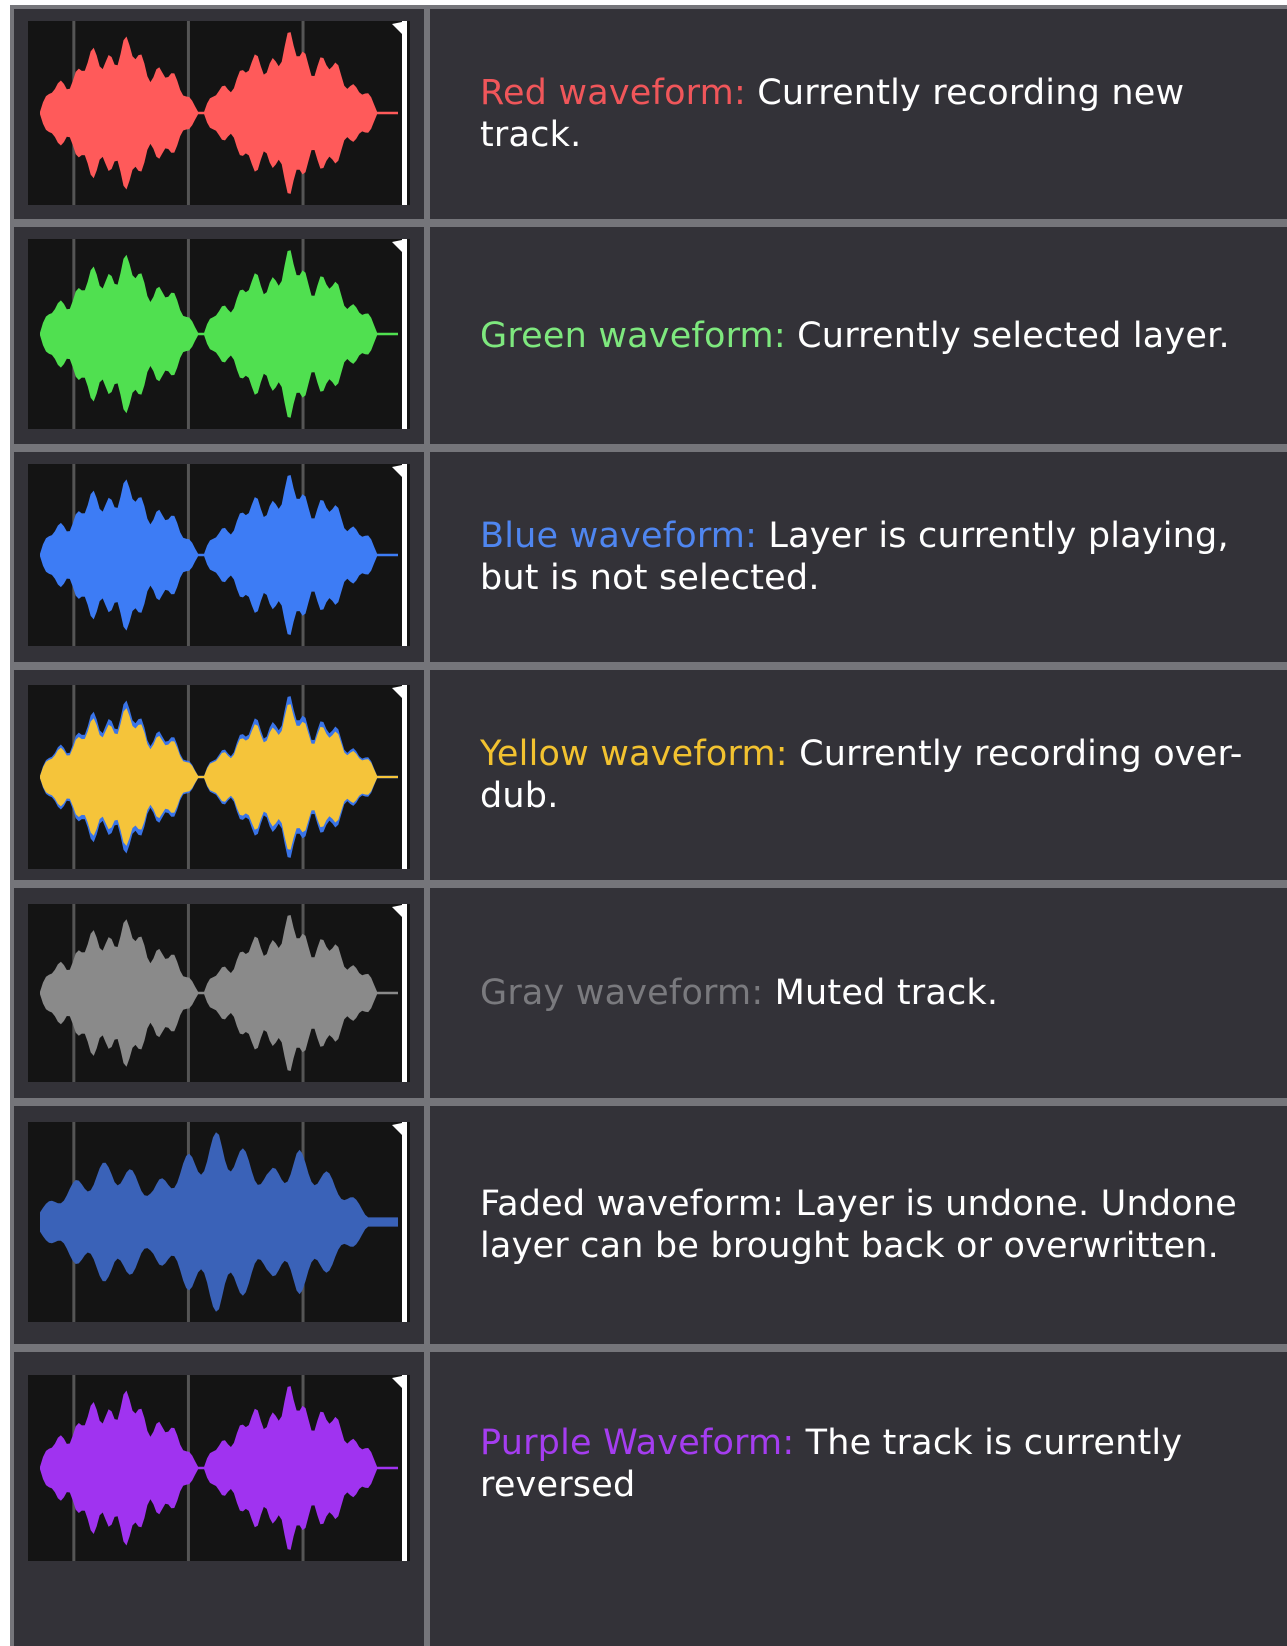 Image resolution: width=1287 pixels, height=1646 pixels. I want to click on faded-waveform-icon, so click(219, 1222).